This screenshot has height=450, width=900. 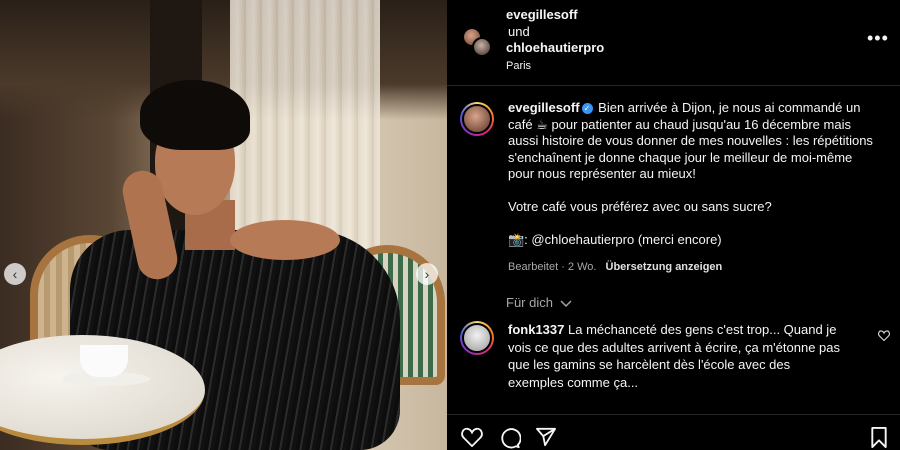 What do you see at coordinates (536, 329) in the screenshot?
I see `comment-username: fonk1337` at bounding box center [536, 329].